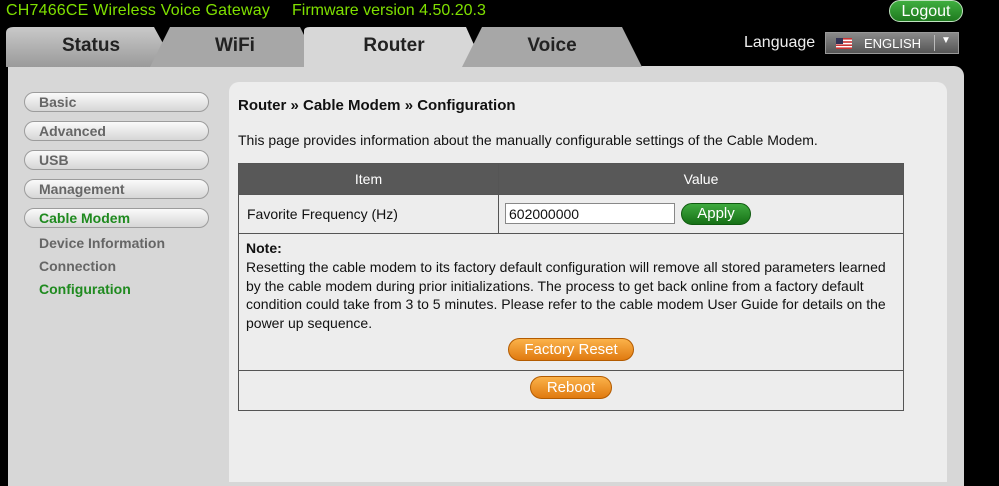 The width and height of the screenshot is (999, 486). Describe the element at coordinates (85, 289) in the screenshot. I see `sidebar-subitem-configuration: Configuration` at that location.